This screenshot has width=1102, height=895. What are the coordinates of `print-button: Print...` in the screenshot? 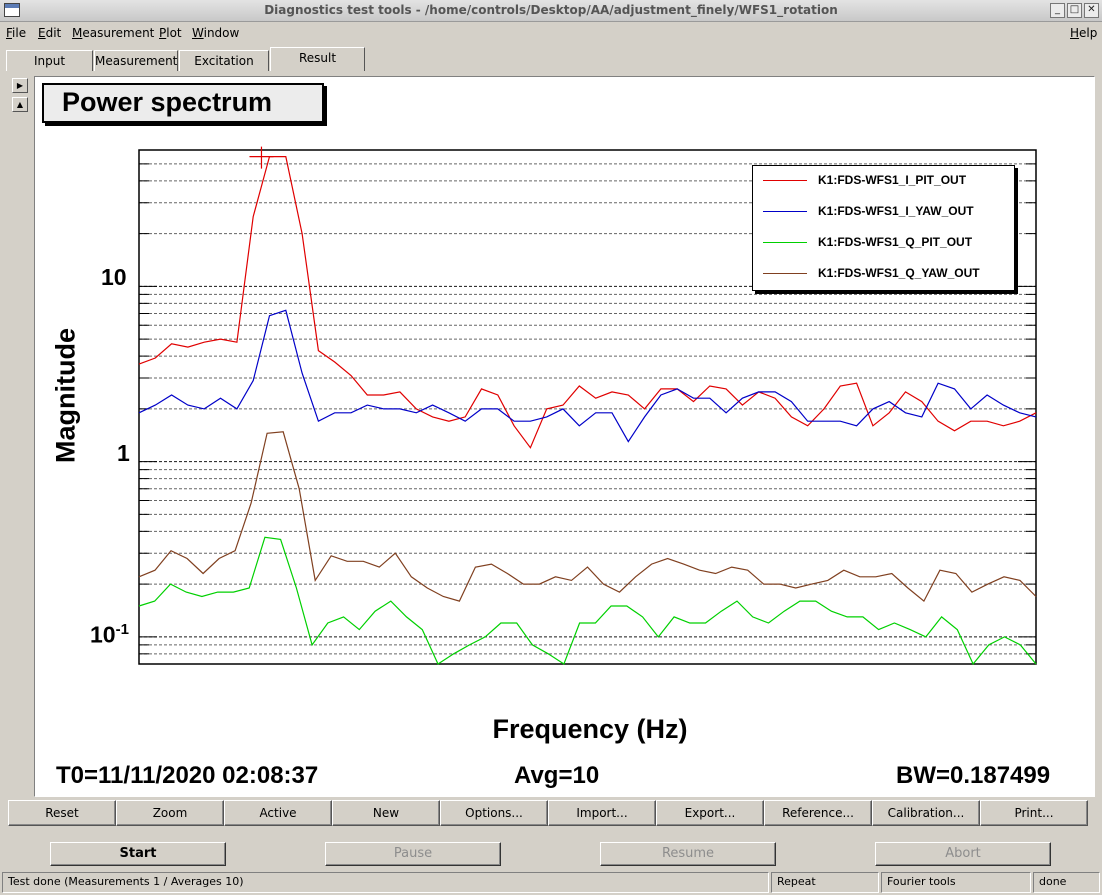 It's located at (1034, 813).